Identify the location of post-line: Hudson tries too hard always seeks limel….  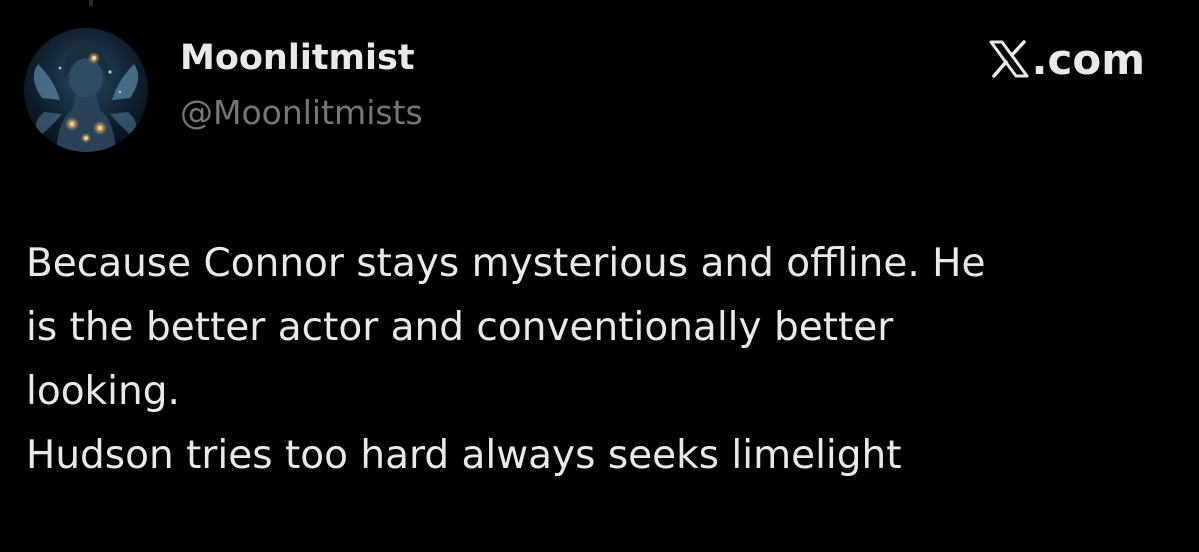
(464, 455).